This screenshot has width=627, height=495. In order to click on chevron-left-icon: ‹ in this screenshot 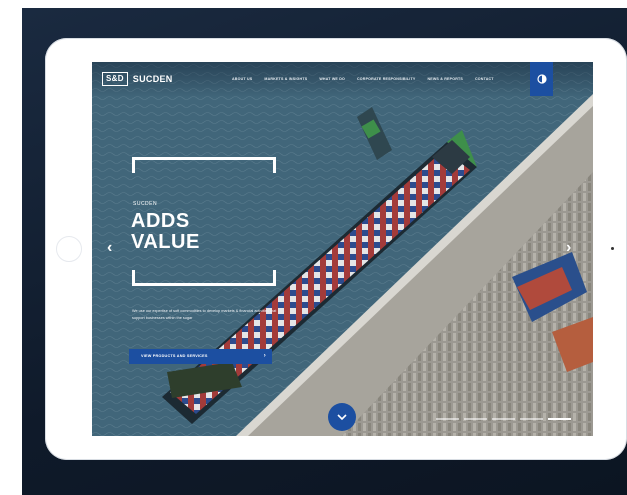, I will do `click(109, 248)`.